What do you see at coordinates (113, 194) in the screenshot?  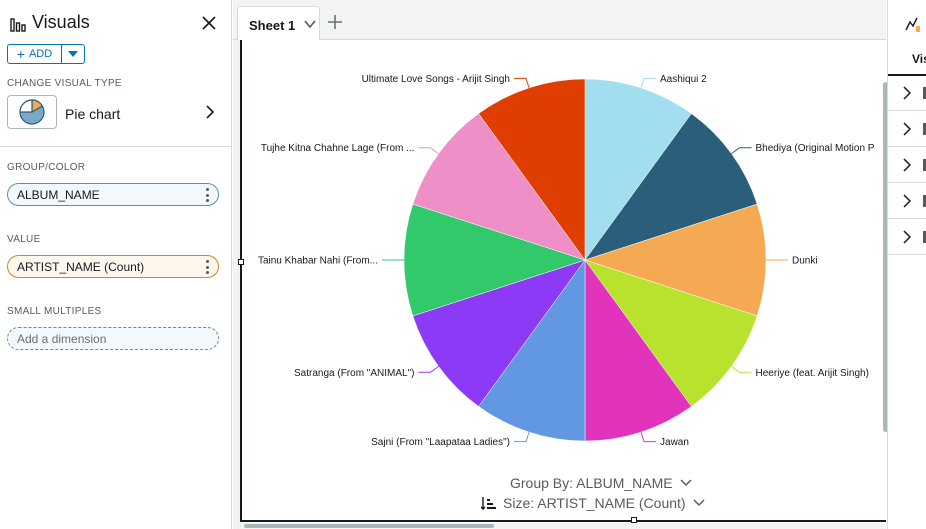 I see `group-color-field-well: ALBUM_NAME` at bounding box center [113, 194].